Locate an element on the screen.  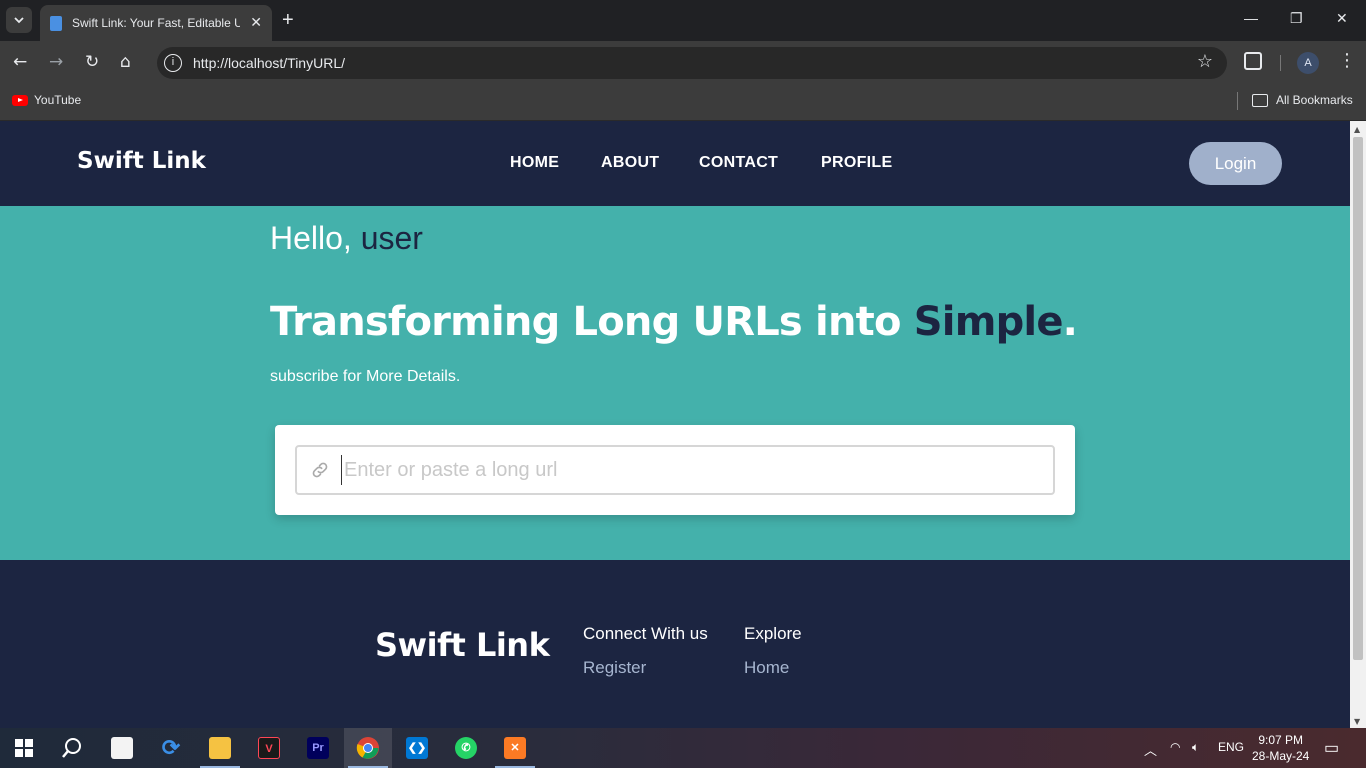
nav-profile: PROFILE is located at coordinates (856, 163).